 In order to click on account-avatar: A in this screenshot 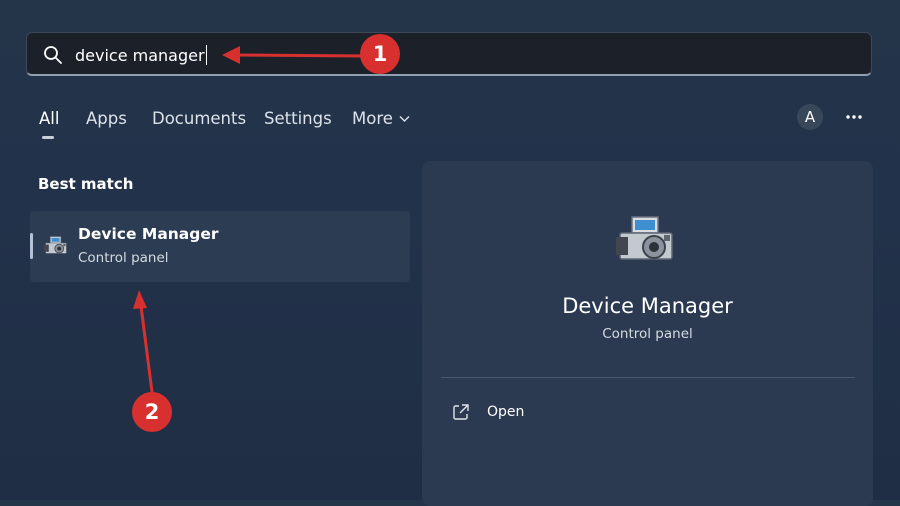, I will do `click(810, 117)`.